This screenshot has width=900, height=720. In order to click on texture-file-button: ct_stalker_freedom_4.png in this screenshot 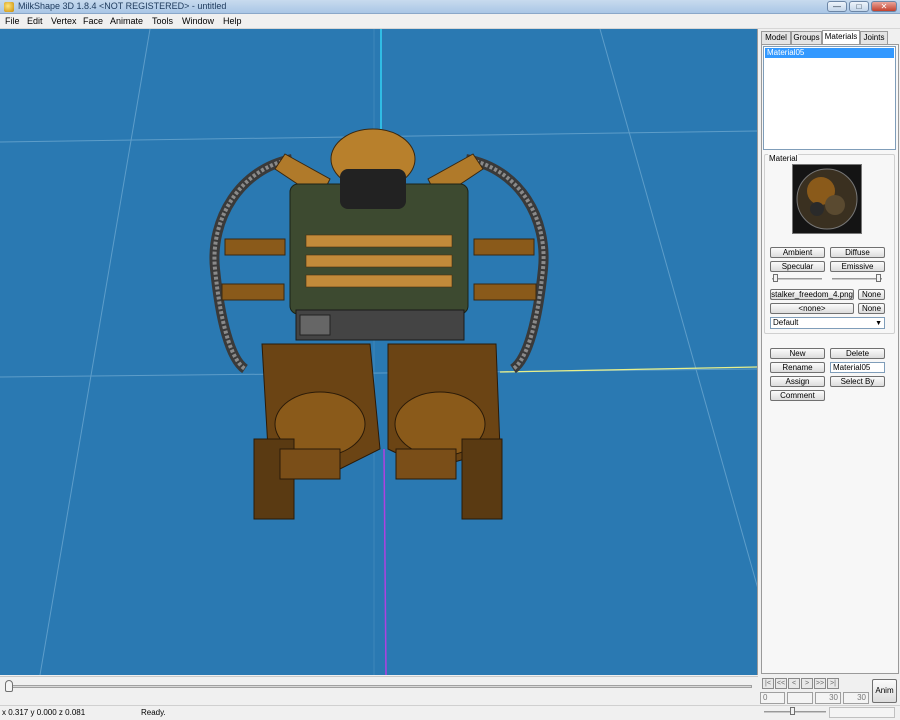, I will do `click(812, 294)`.